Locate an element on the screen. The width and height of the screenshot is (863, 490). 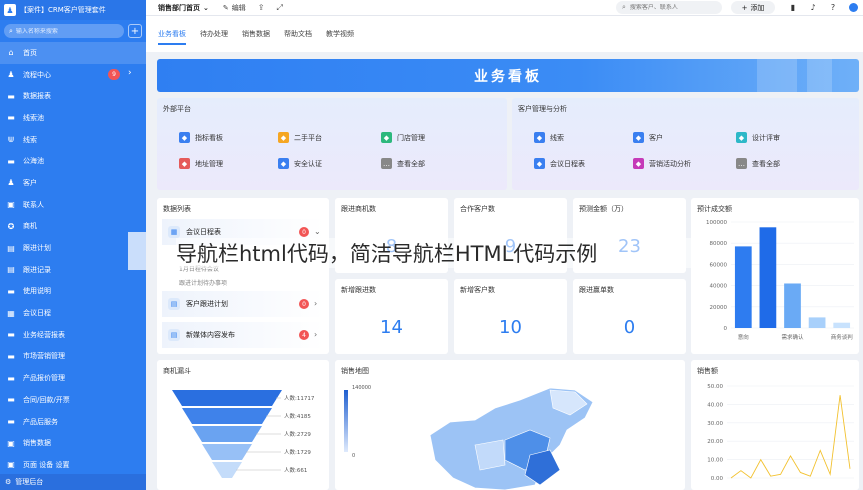
funnel-chart: 人数:11717 人数:4185 人数:2729 人数:1729 人数:661 is located at coordinates (243, 434).